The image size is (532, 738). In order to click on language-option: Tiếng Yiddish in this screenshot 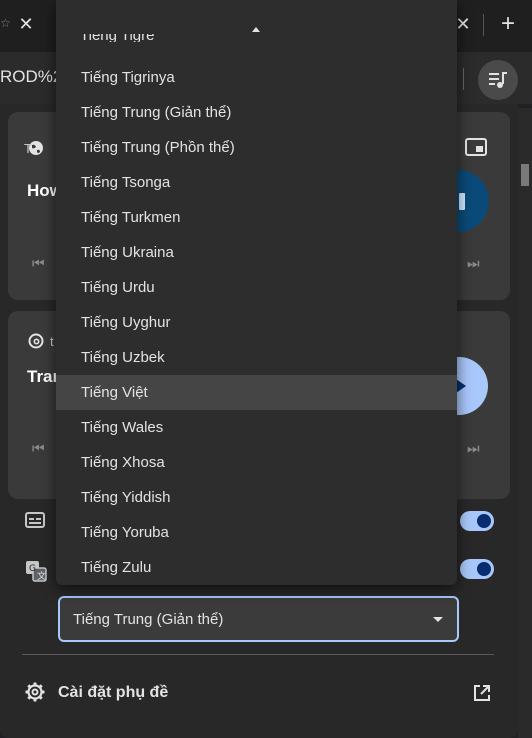, I will do `click(256, 497)`.